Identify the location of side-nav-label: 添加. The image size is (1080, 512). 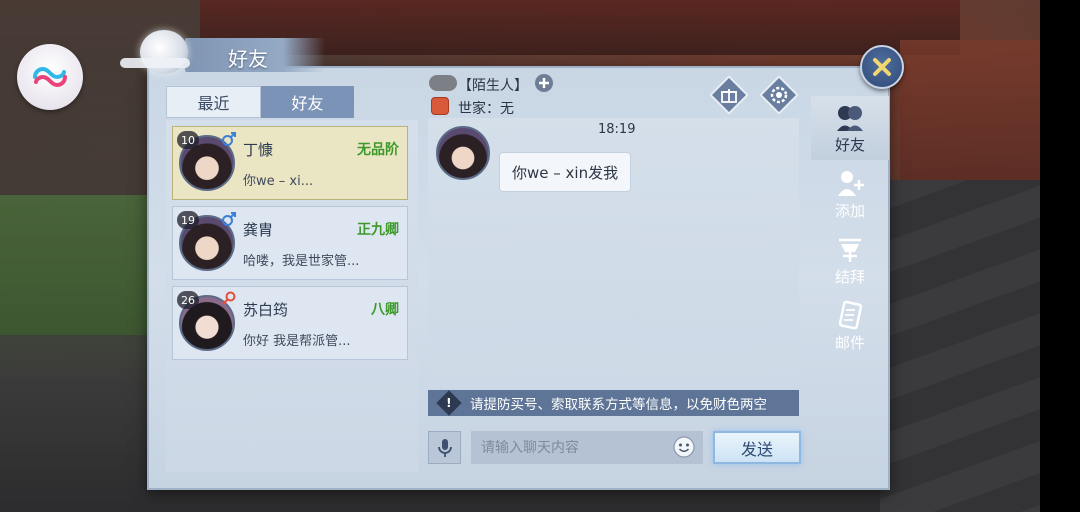
(849, 210).